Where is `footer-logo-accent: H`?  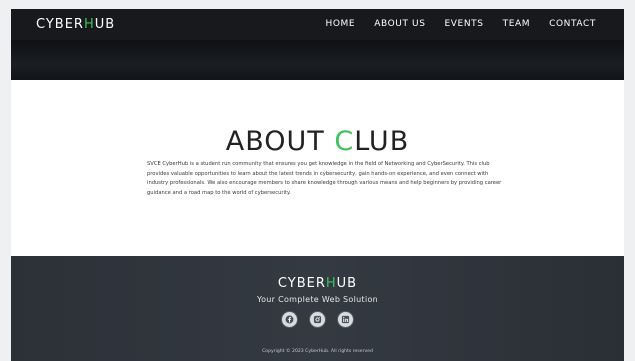
footer-logo-accent: H is located at coordinates (331, 283).